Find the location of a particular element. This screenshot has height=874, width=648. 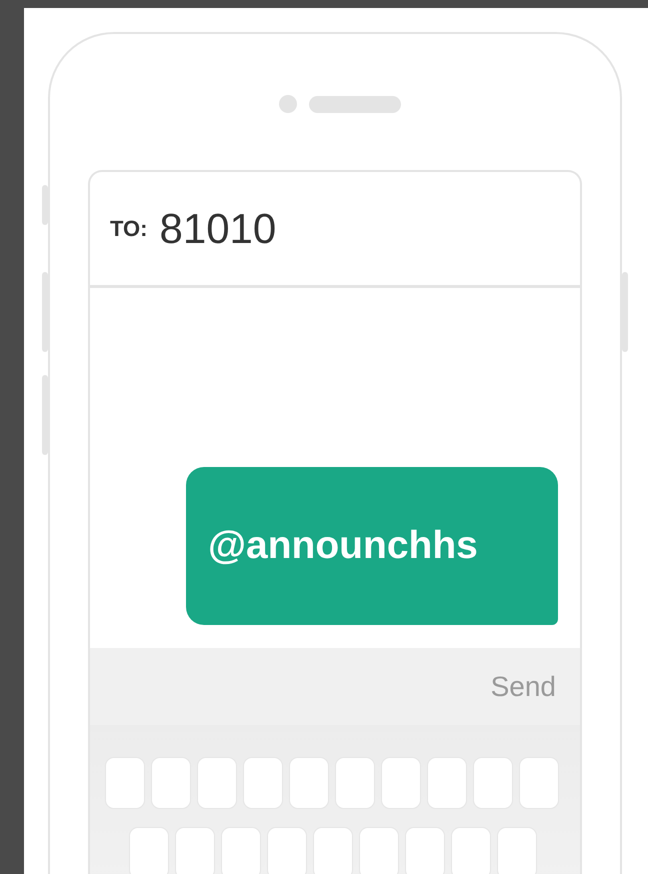

recipient-number: 81010 is located at coordinates (217, 228).